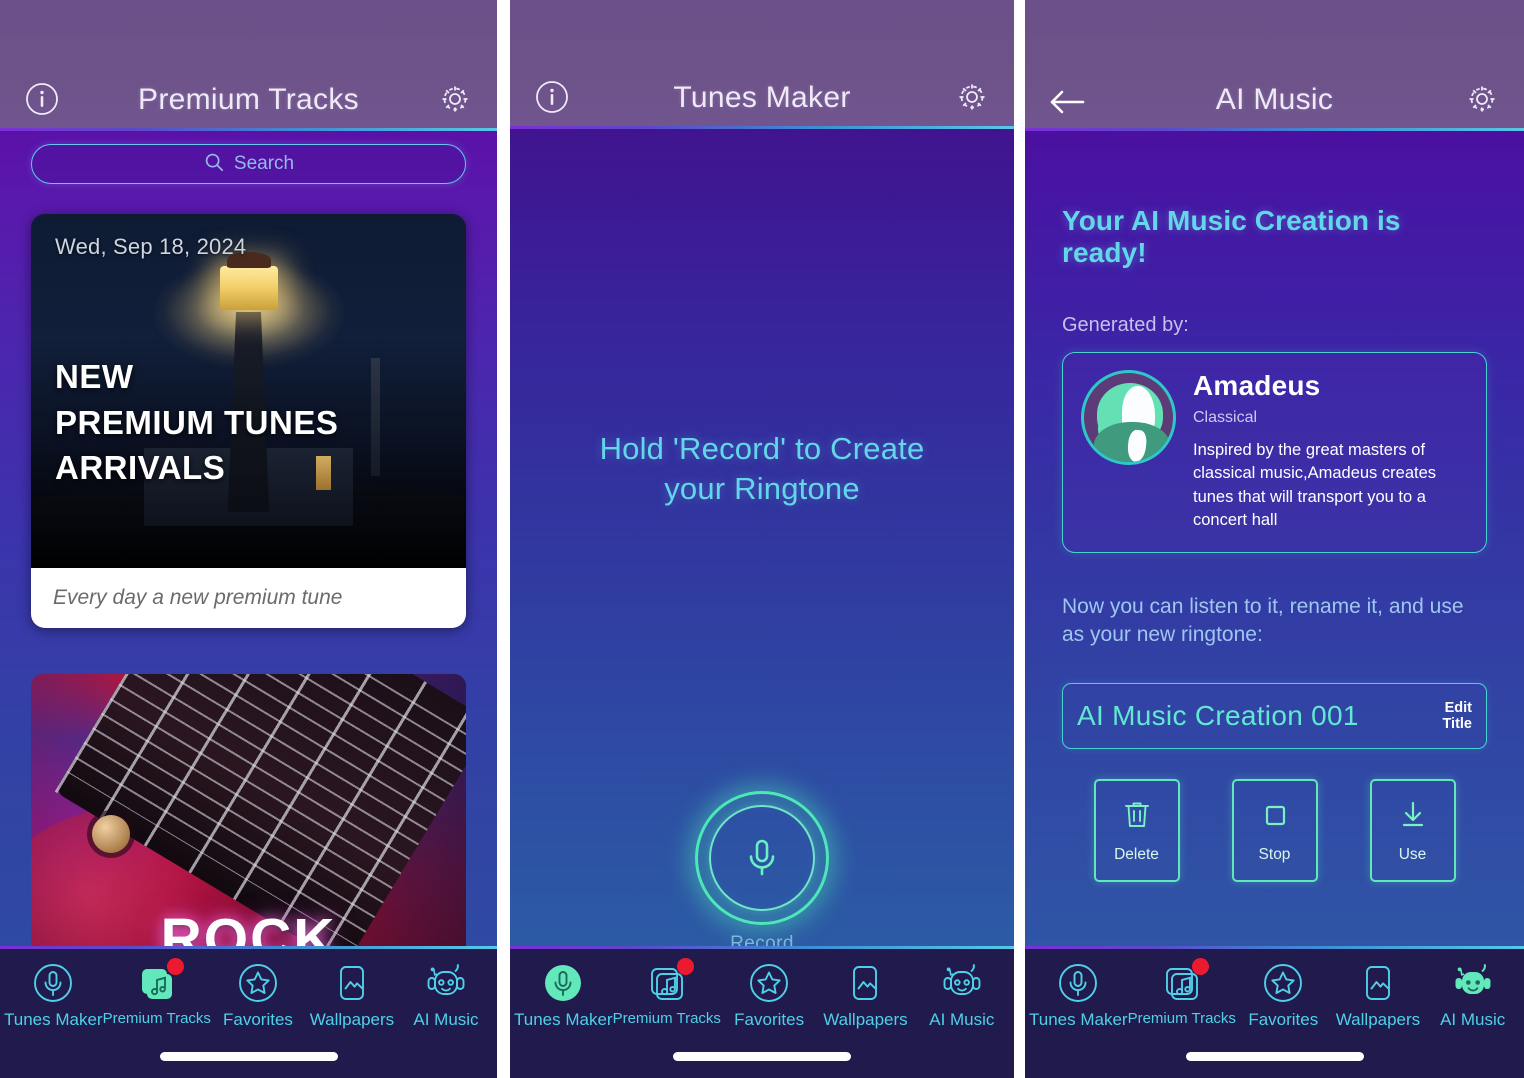 Image resolution: width=1524 pixels, height=1078 pixels. I want to click on track-title-field: AI Music Creation 001 Edit Title, so click(1274, 716).